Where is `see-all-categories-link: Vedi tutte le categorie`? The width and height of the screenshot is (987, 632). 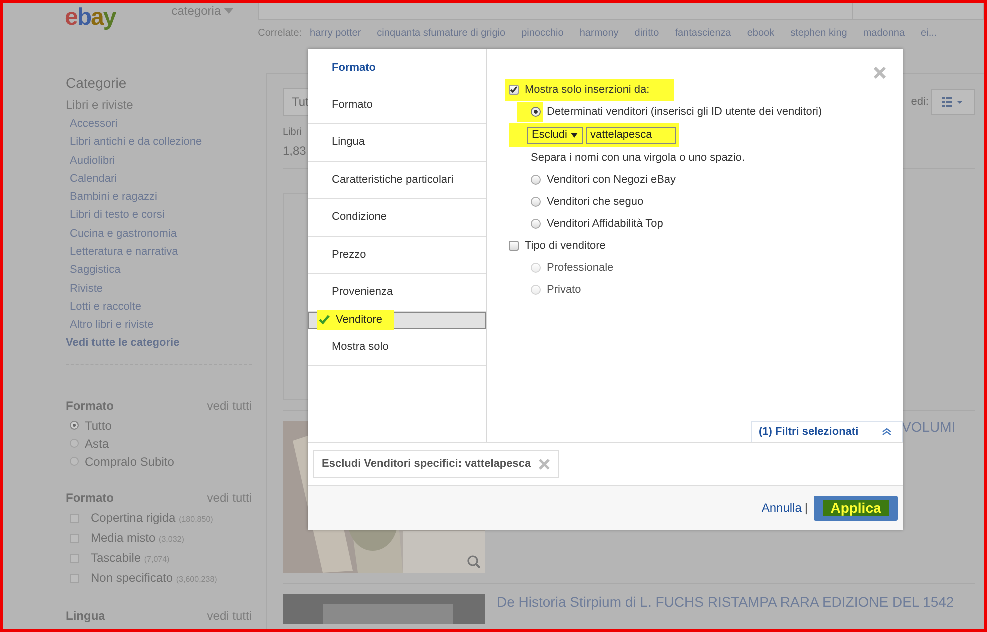
see-all-categories-link: Vedi tutte le categorie is located at coordinates (159, 343).